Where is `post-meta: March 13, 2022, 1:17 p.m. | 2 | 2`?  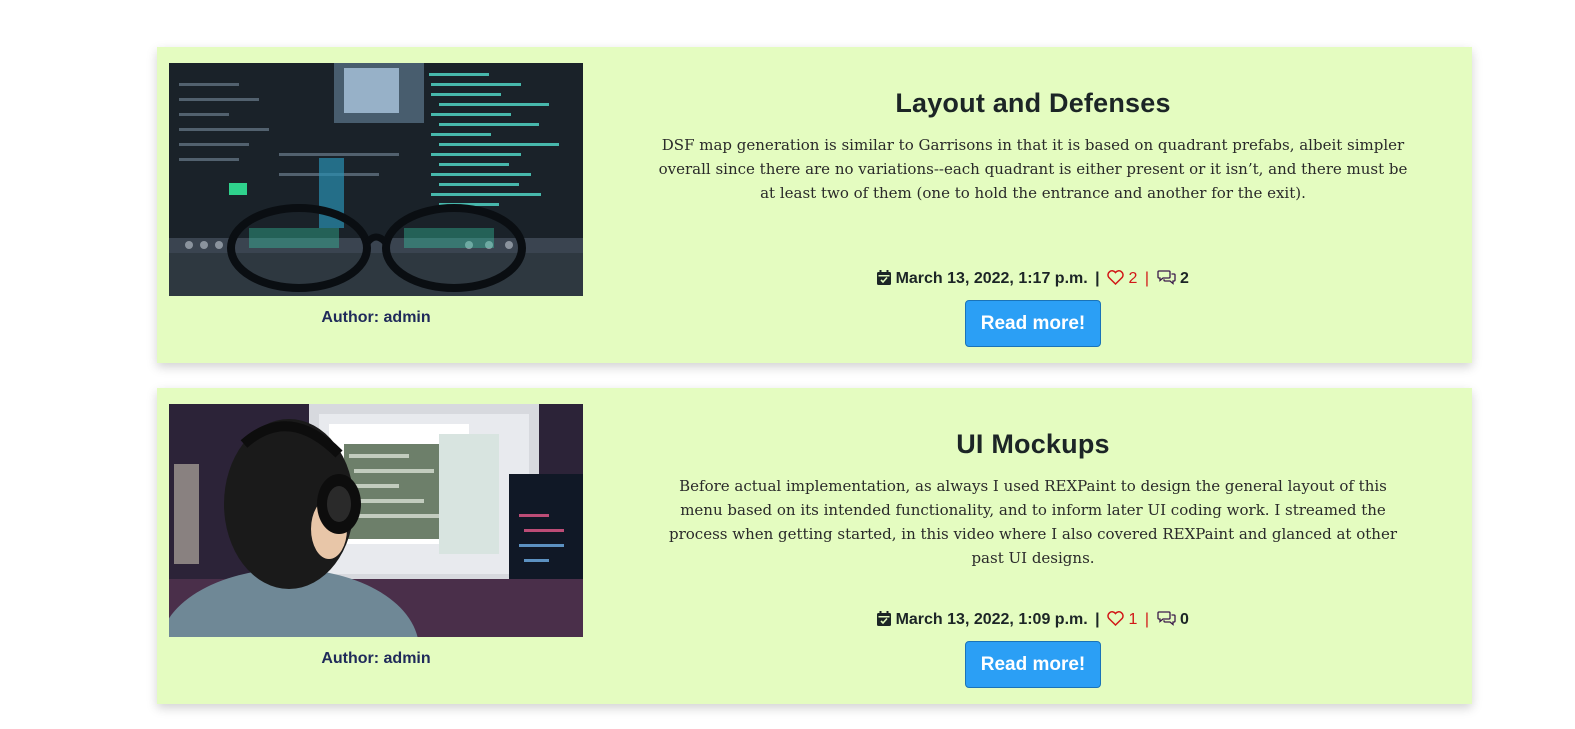 post-meta: March 13, 2022, 1:17 p.m. | 2 | 2 is located at coordinates (1033, 279).